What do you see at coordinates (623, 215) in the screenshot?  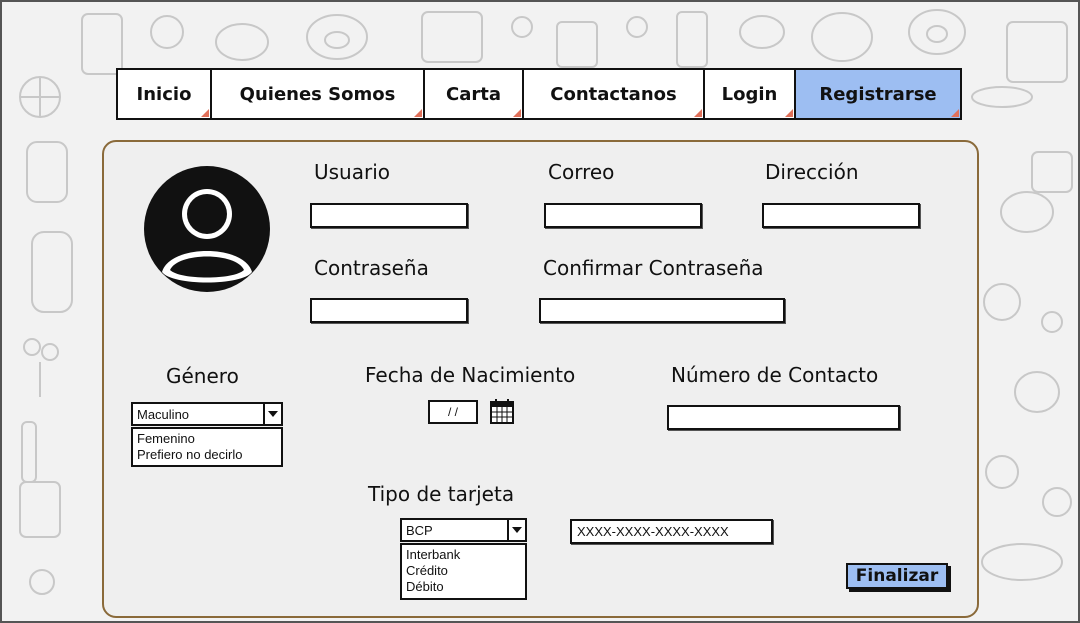 I see `correo-input` at bounding box center [623, 215].